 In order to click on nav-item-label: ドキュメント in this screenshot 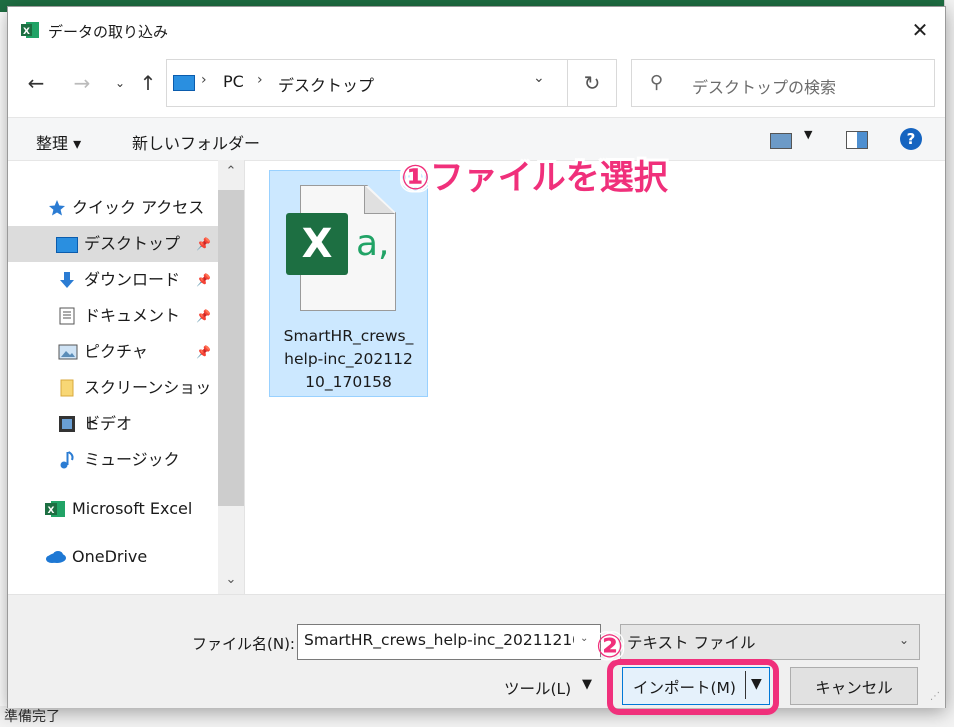, I will do `click(132, 315)`.